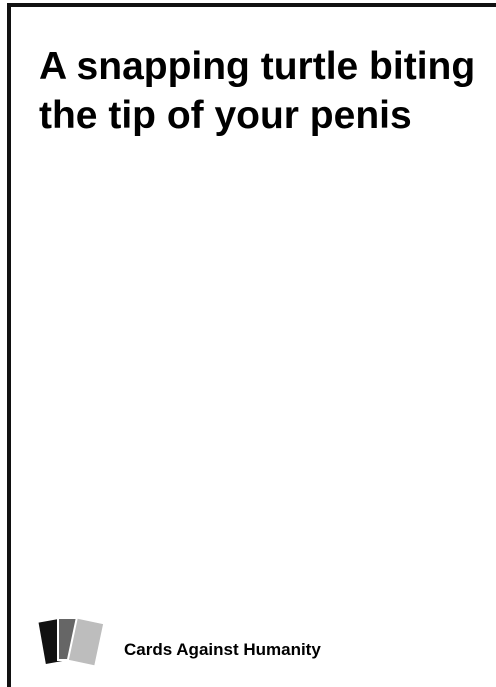  I want to click on card-top-border, so click(251, 5).